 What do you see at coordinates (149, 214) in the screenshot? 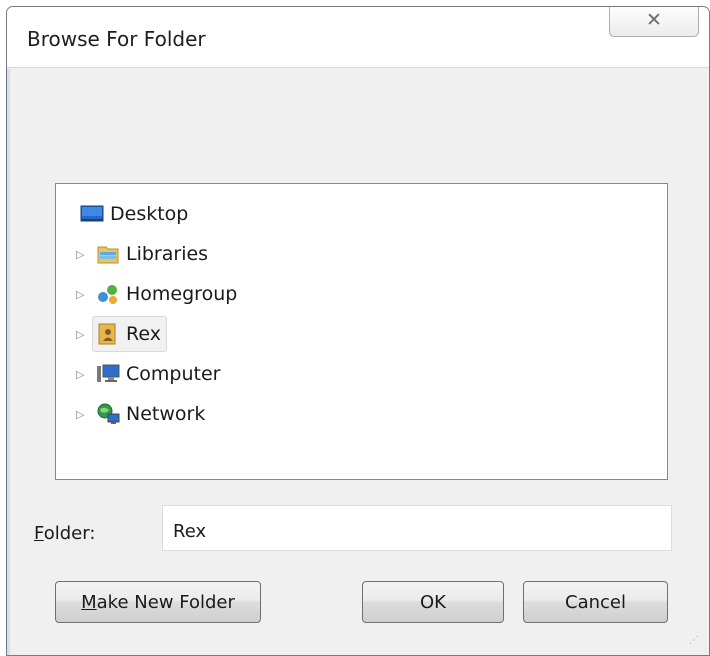
I see `tree-item-label: Desktop` at bounding box center [149, 214].